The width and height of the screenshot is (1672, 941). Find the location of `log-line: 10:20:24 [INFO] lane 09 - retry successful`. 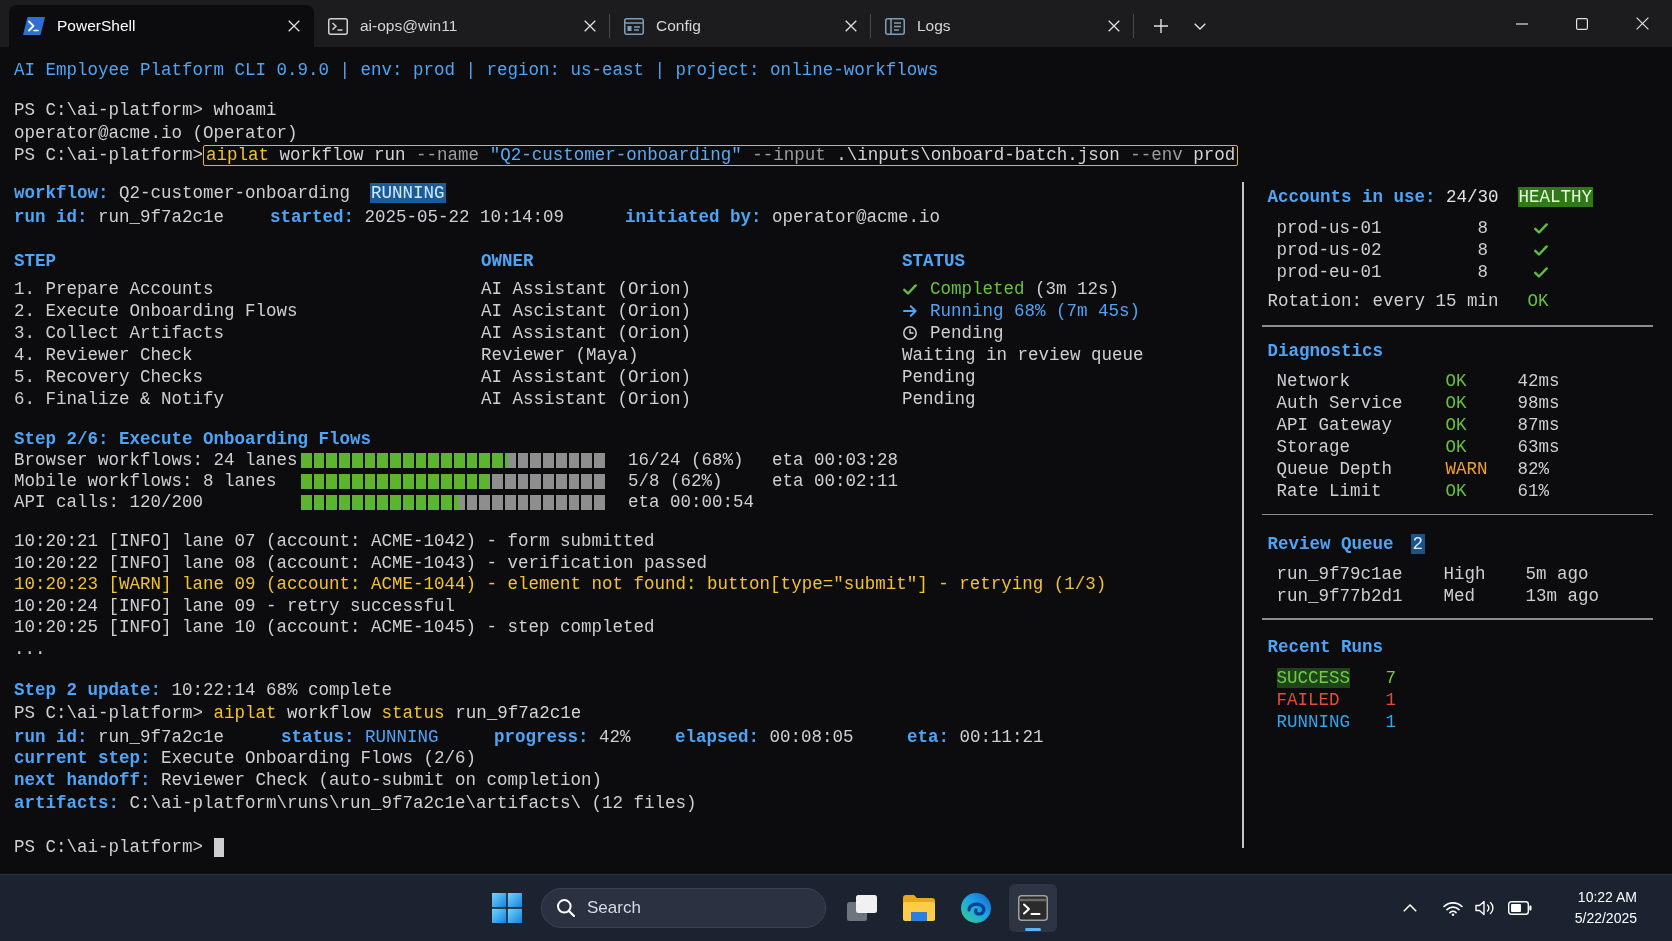

log-line: 10:20:24 [INFO] lane 09 - retry successful is located at coordinates (235, 606).